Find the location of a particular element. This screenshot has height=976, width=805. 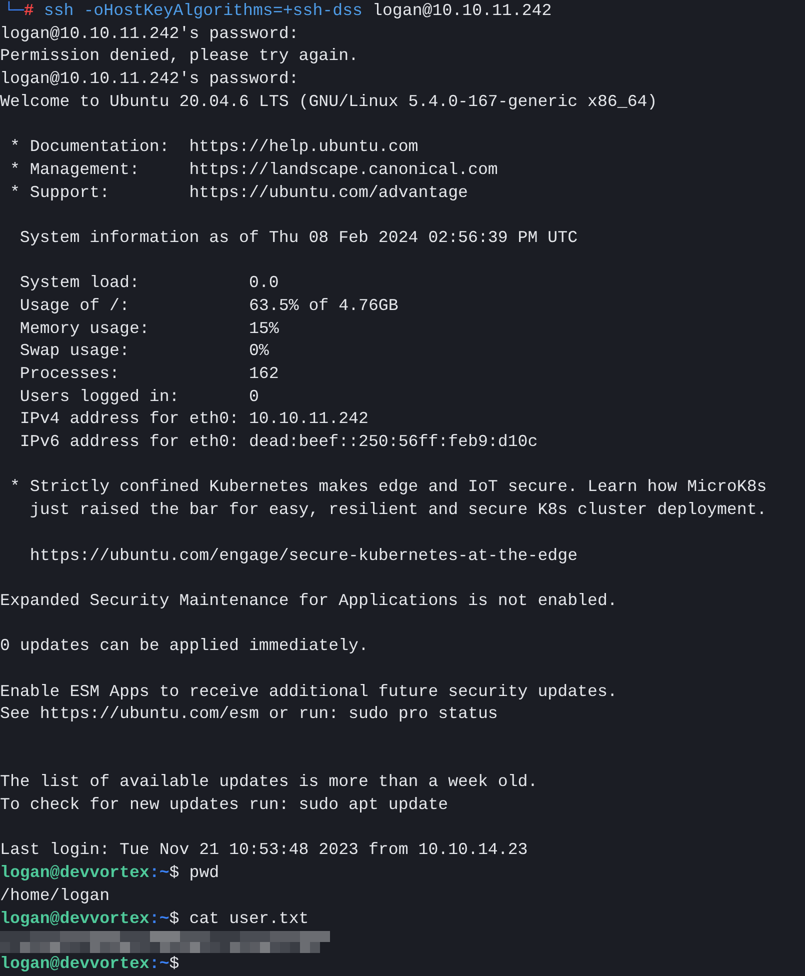

output-line: just raised the bar for easy, resilient and secure K8s cluster deployment. is located at coordinates (397, 510).